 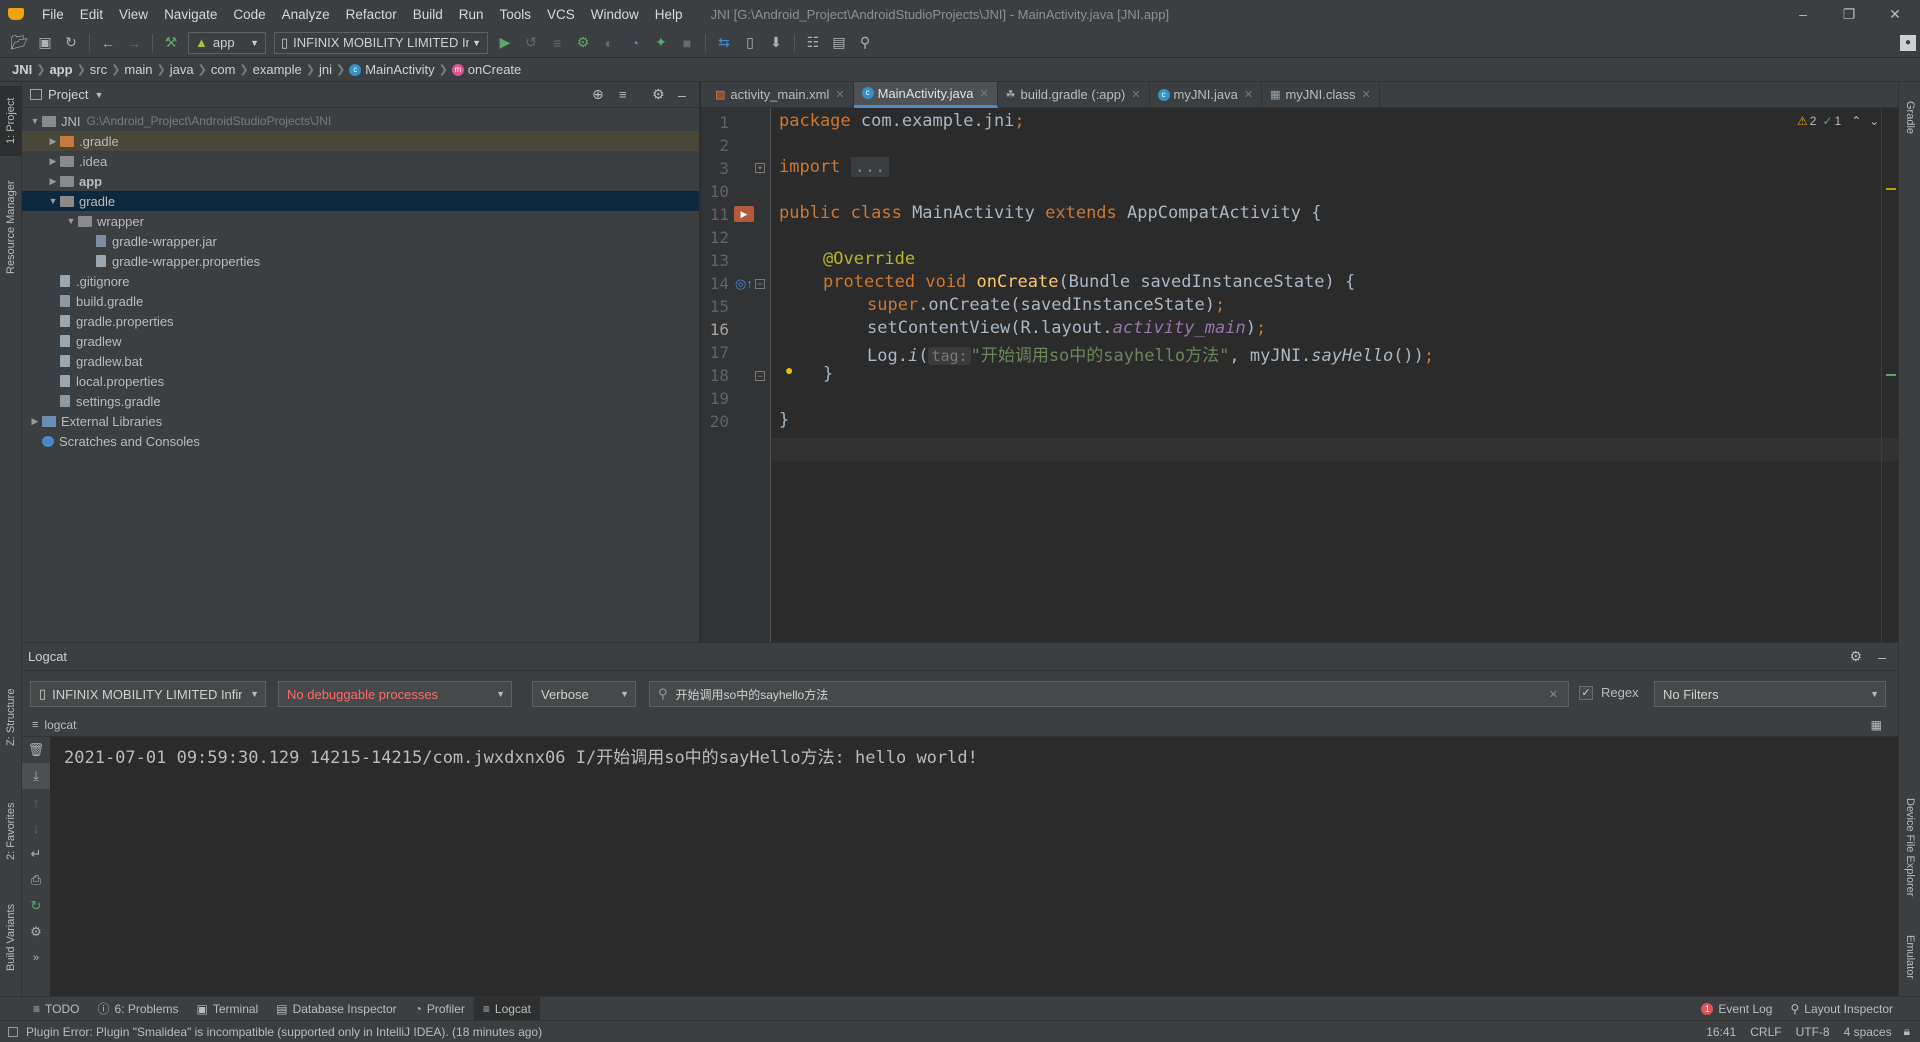 What do you see at coordinates (506, 1008) in the screenshot?
I see `tool-logcat: ≡ Logcat` at bounding box center [506, 1008].